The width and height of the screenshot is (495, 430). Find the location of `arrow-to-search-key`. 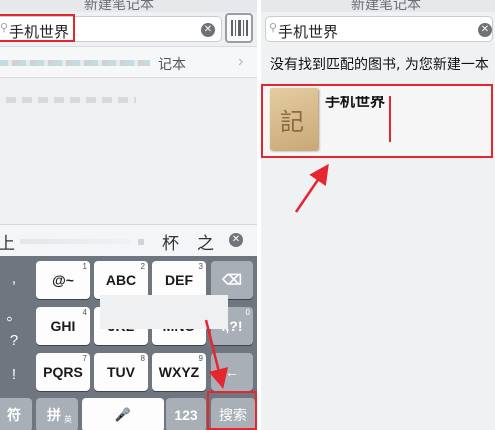

arrow-to-search-key is located at coordinates (216, 354).